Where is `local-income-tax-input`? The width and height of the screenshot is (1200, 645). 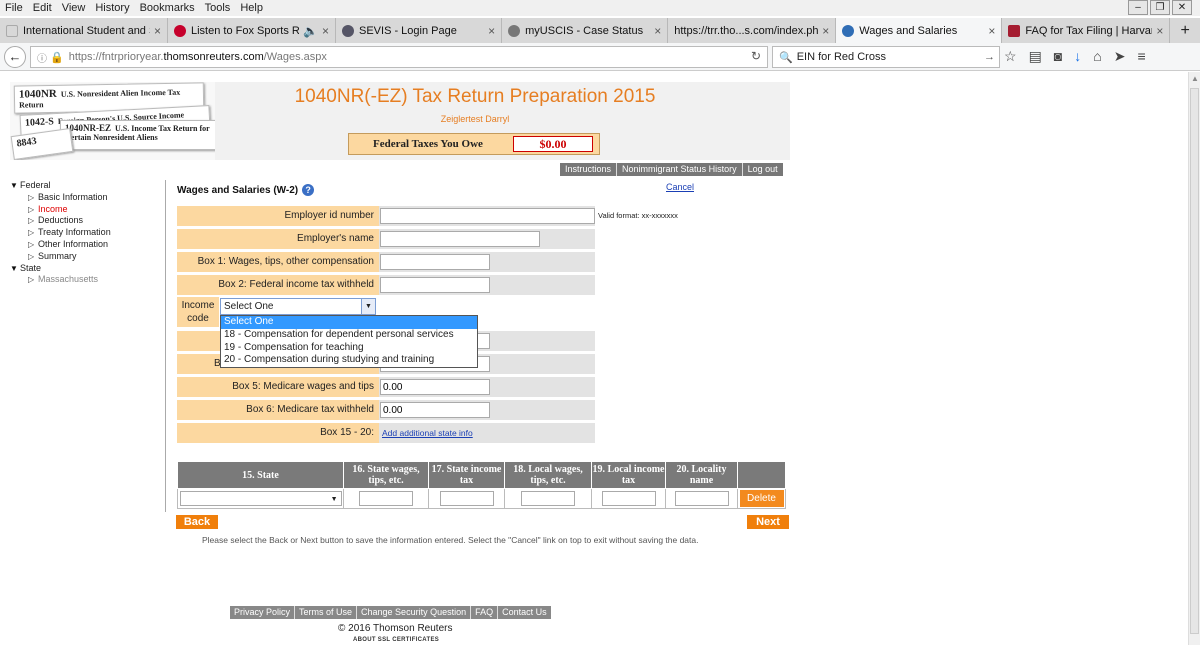
local-income-tax-input is located at coordinates (628, 498).